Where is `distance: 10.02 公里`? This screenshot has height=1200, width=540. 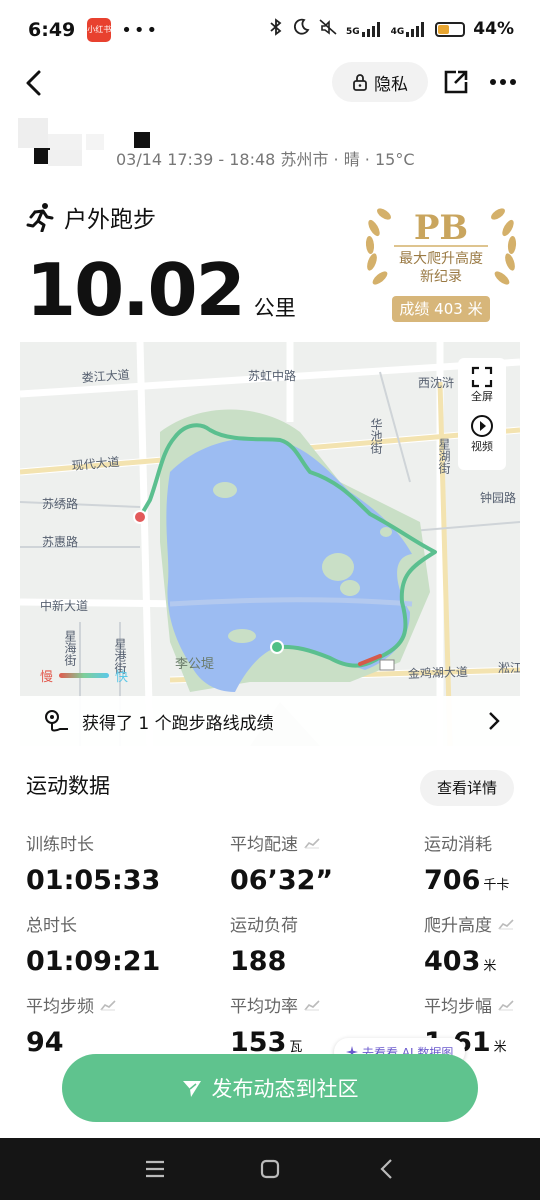
distance: 10.02 公里 is located at coordinates (161, 290).